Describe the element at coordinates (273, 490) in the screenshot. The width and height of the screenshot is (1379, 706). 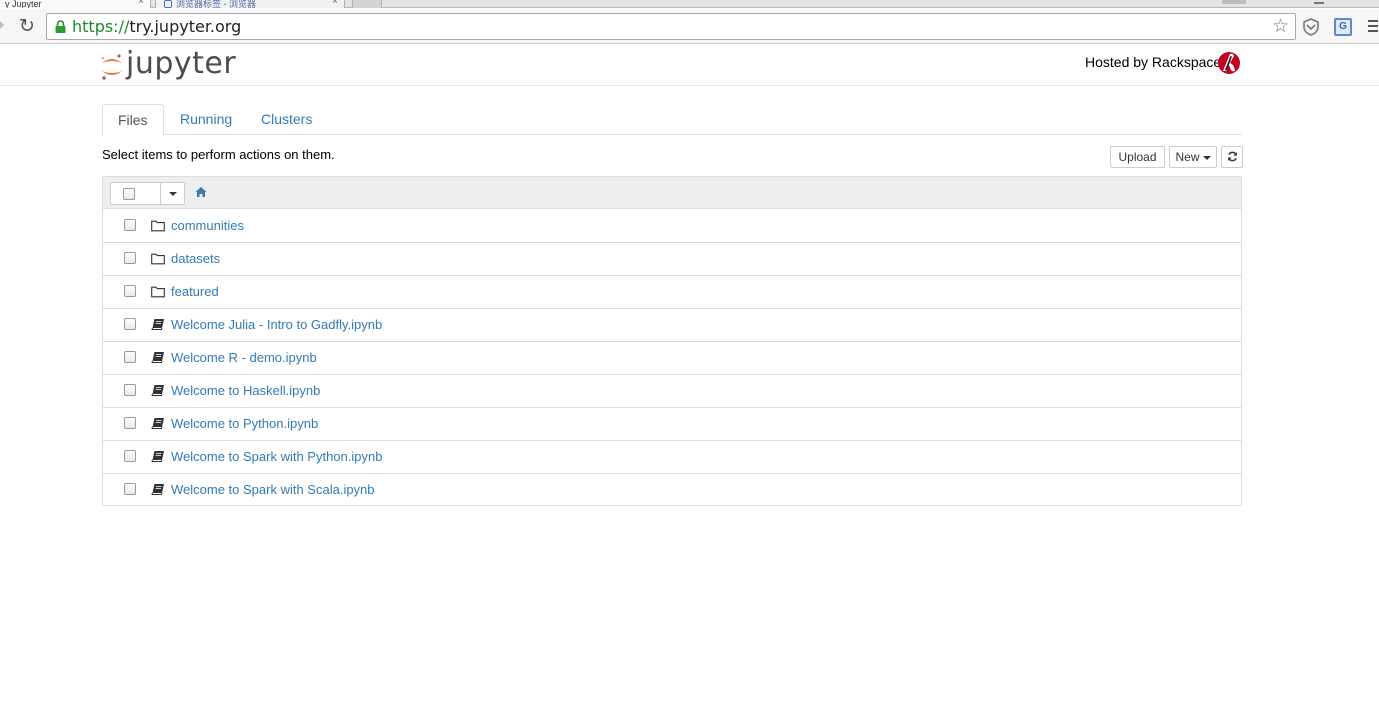
I see `file-link: Welcome to Spark with Scala.ipynb` at that location.